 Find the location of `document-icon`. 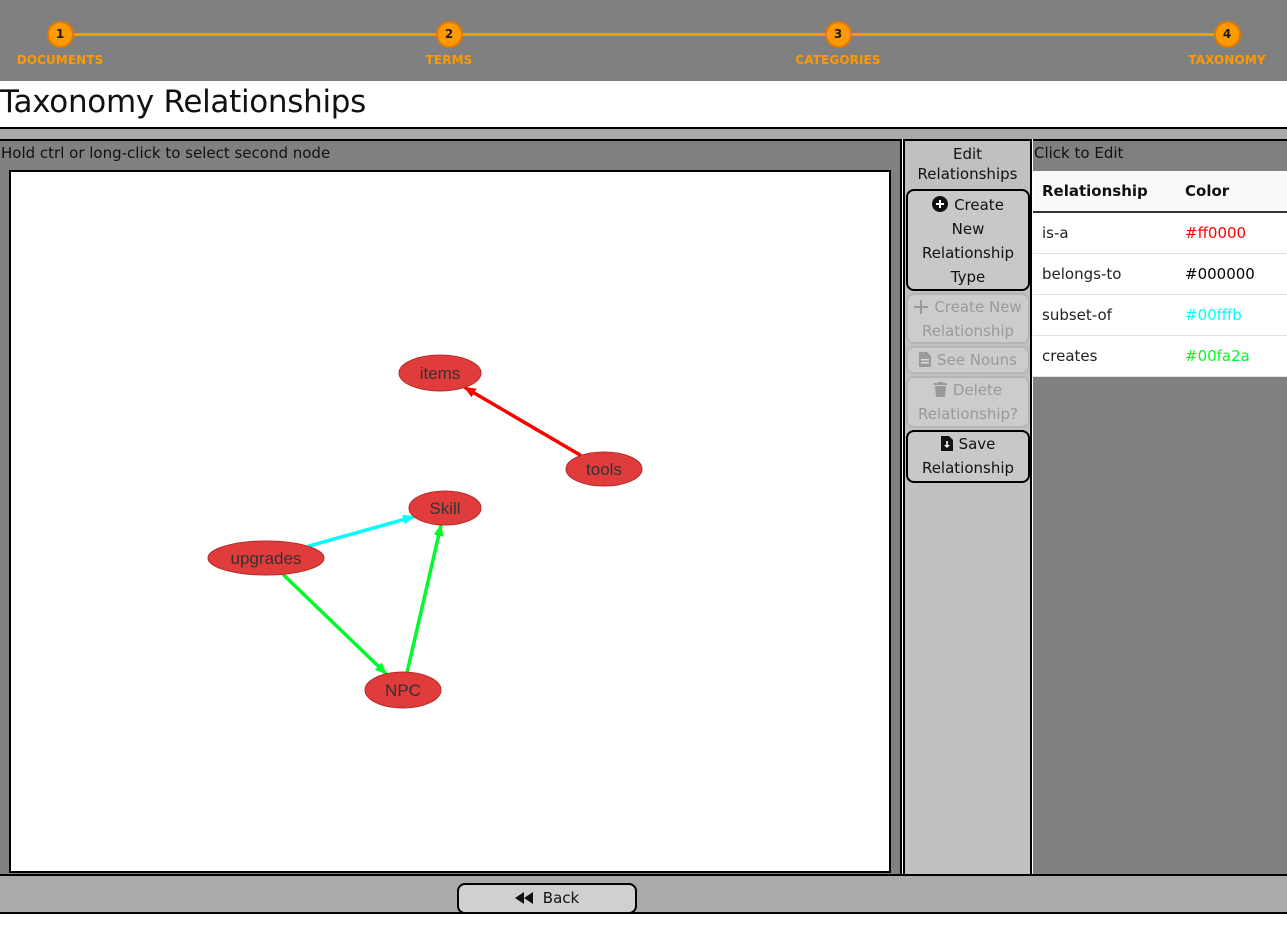

document-icon is located at coordinates (925, 359).